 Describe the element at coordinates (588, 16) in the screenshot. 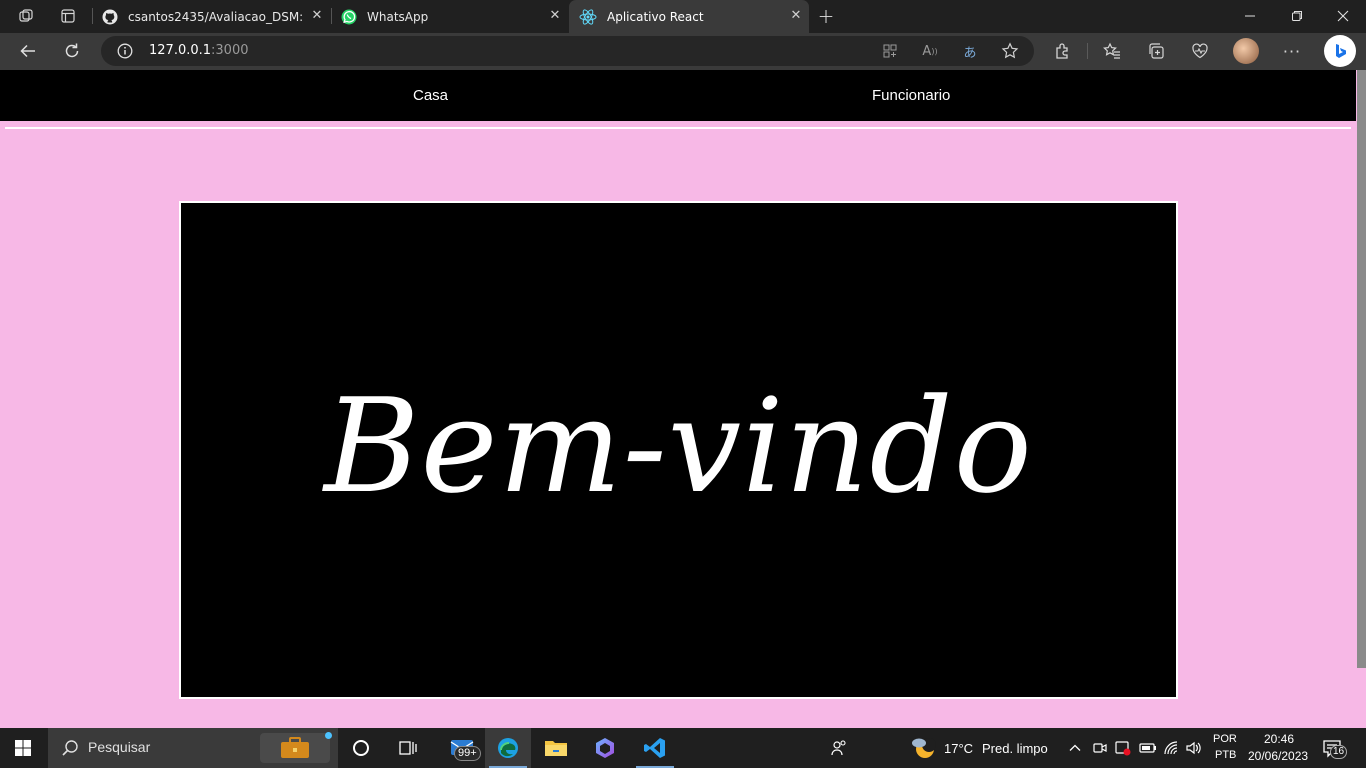

I see `react-icon` at that location.